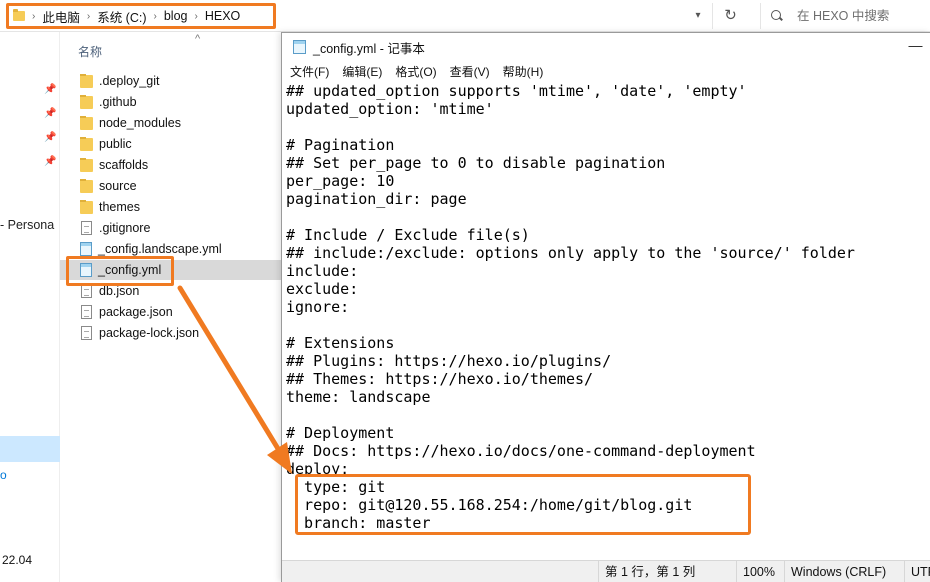 The height and width of the screenshot is (582, 930). I want to click on file-name: scaffolds, so click(124, 165).